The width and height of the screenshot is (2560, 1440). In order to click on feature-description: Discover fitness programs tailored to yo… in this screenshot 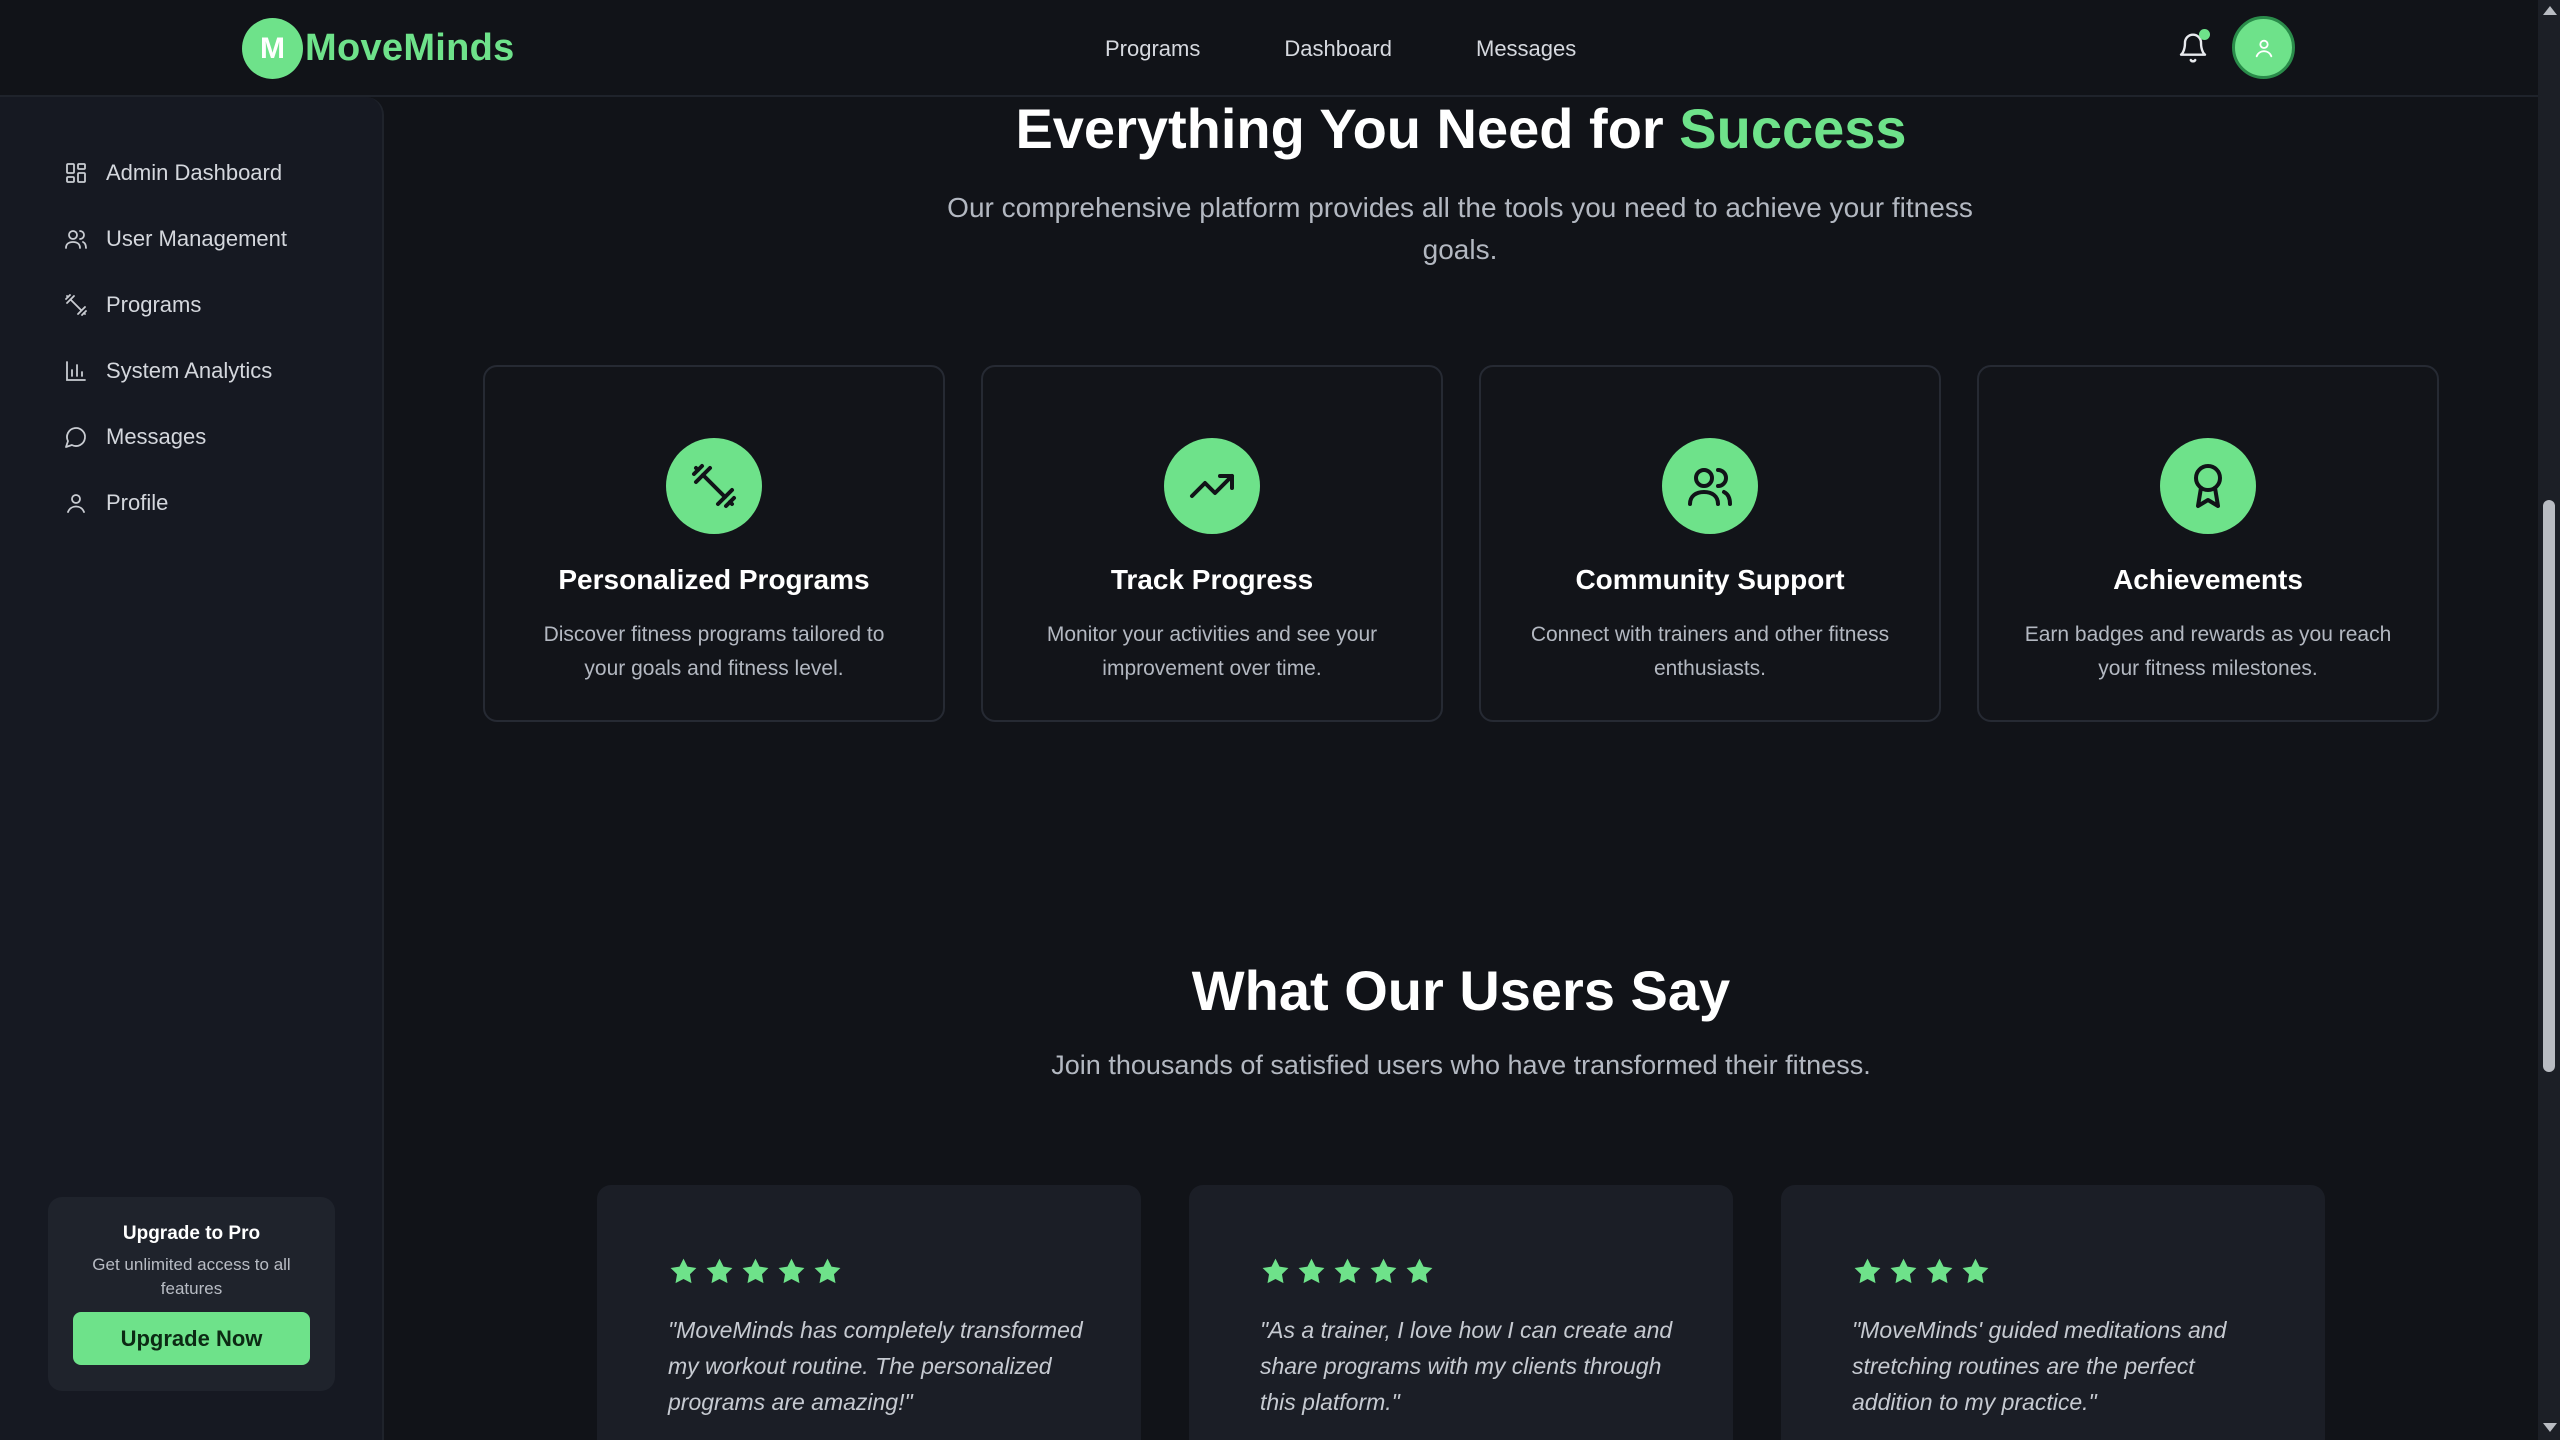, I will do `click(714, 651)`.